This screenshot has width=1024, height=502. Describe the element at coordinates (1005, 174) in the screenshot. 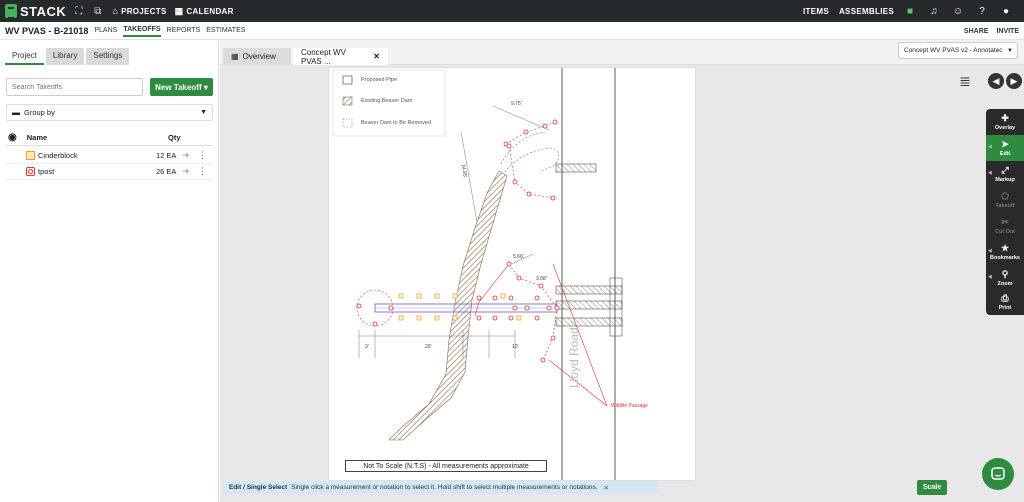

I see `tool-markup: ◀ ⤢ Markup` at that location.